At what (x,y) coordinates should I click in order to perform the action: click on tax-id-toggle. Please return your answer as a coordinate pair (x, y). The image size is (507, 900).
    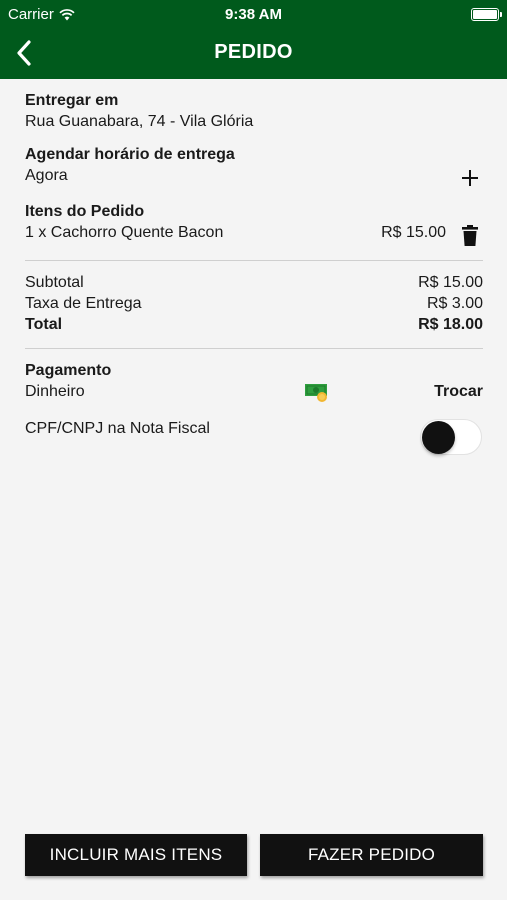
    Looking at the image, I should click on (451, 437).